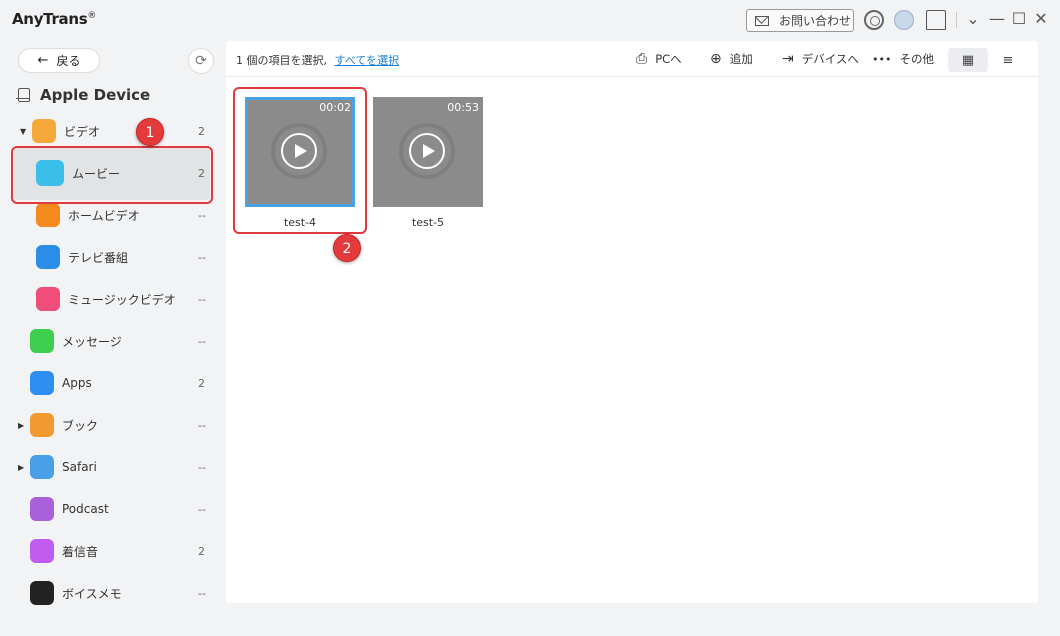 This screenshot has width=1060, height=636. I want to click on to-device-button: ⇥ デバイスへ, so click(820, 59).